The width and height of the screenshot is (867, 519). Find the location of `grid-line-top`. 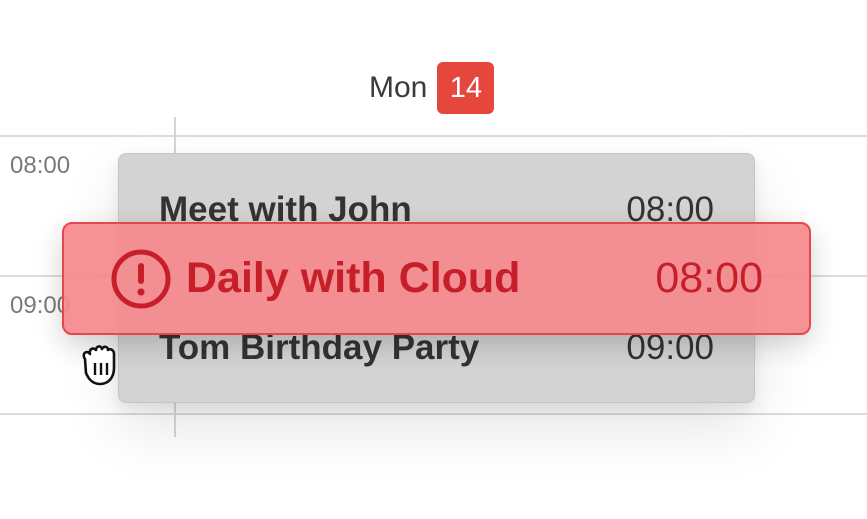

grid-line-top is located at coordinates (433, 136).